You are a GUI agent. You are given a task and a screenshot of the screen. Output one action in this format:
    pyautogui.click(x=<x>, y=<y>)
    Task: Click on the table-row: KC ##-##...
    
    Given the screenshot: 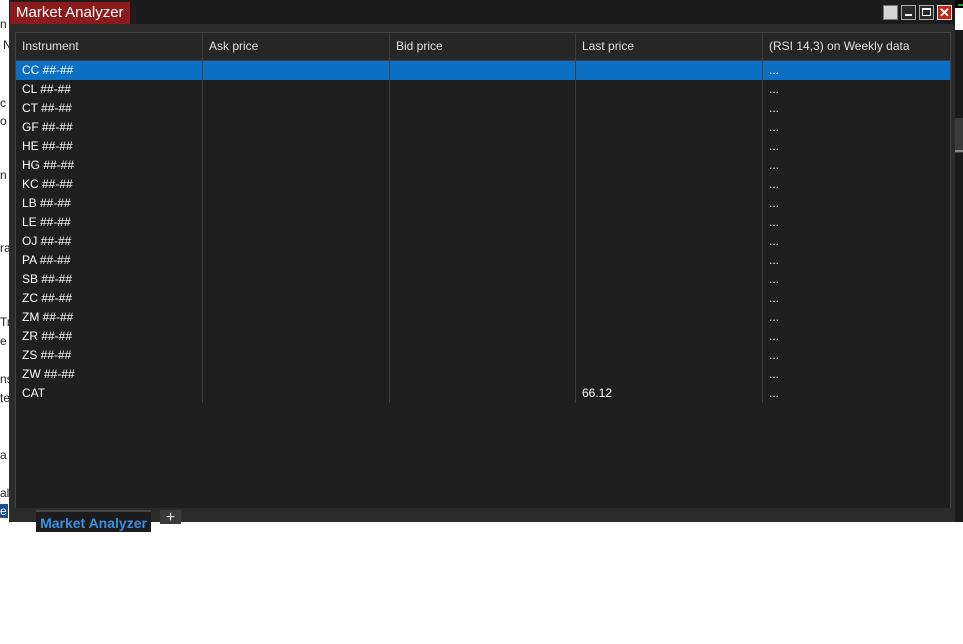 What is the action you would take?
    pyautogui.click(x=483, y=184)
    